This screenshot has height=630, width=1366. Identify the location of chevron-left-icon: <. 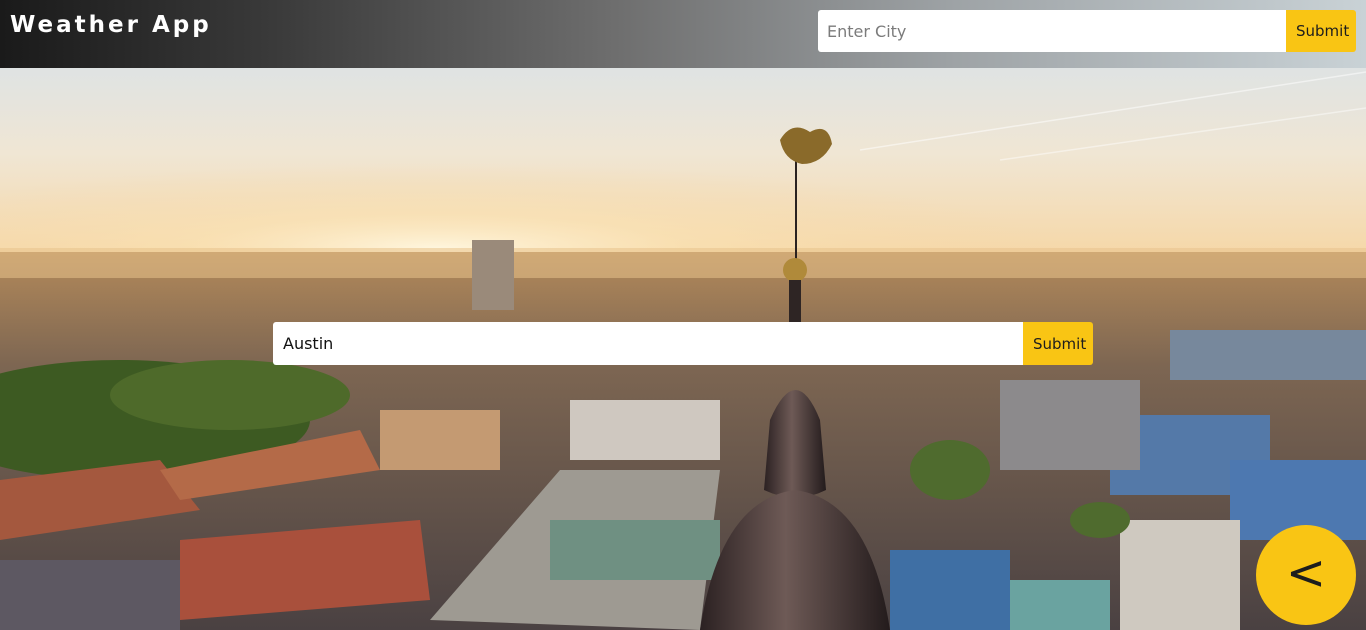
(1306, 573).